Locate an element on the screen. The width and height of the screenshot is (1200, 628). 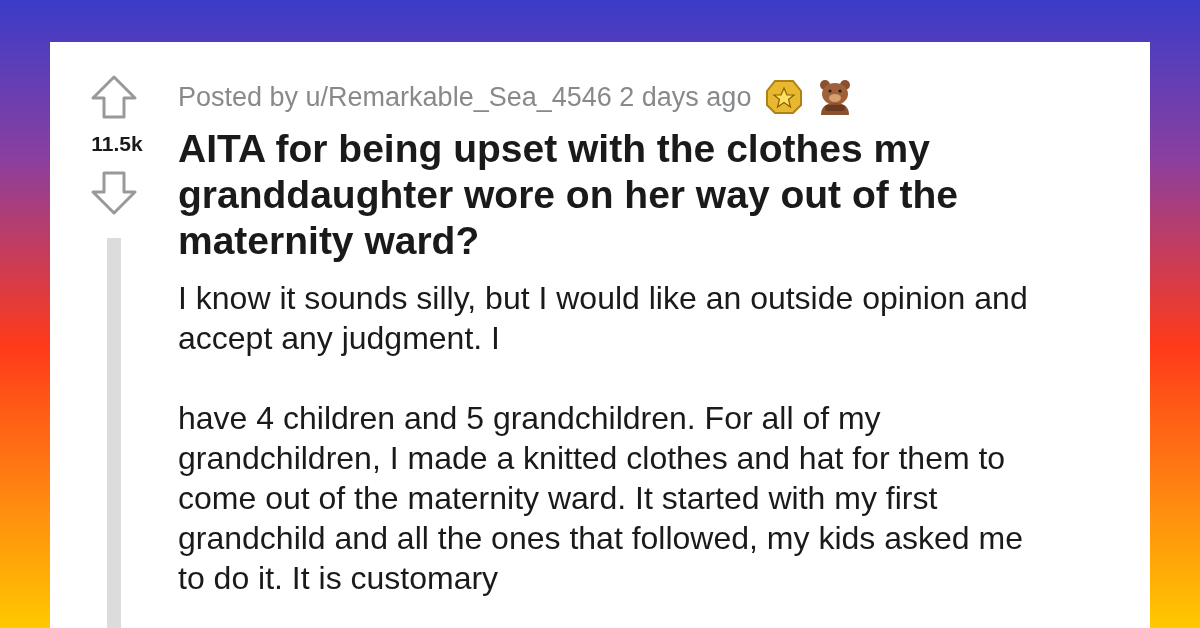
vote-count: 11.5k is located at coordinates (117, 144).